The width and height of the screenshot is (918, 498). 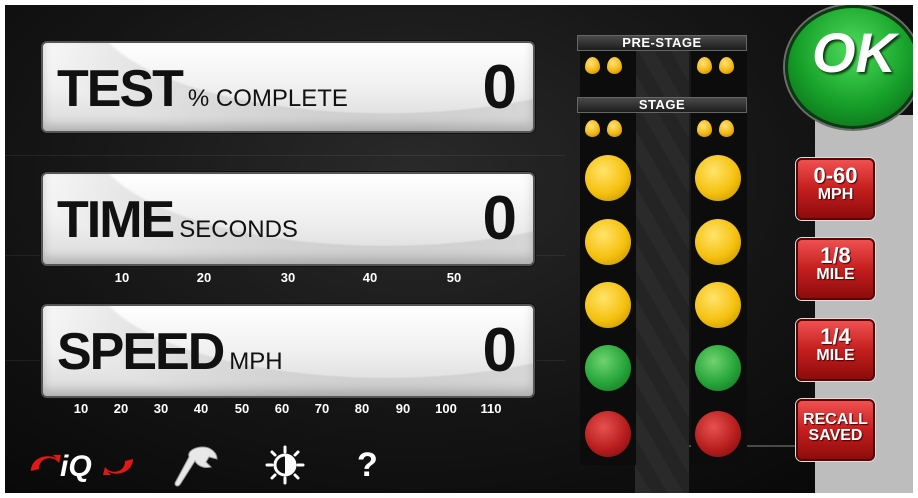 I want to click on speed-scale-tick: 50, so click(x=242, y=408).